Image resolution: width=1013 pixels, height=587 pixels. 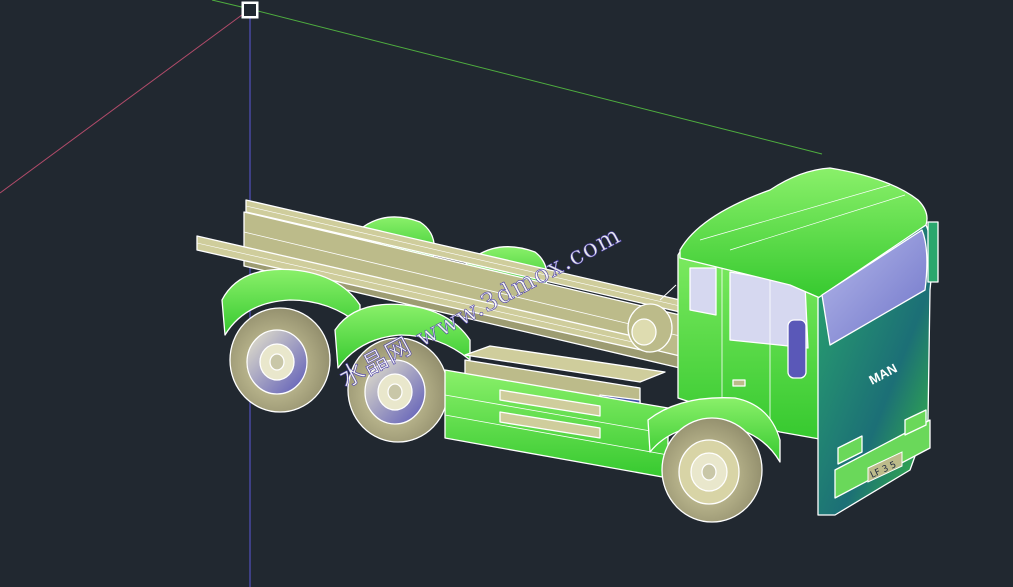 What do you see at coordinates (712, 470) in the screenshot?
I see `front-wheel` at bounding box center [712, 470].